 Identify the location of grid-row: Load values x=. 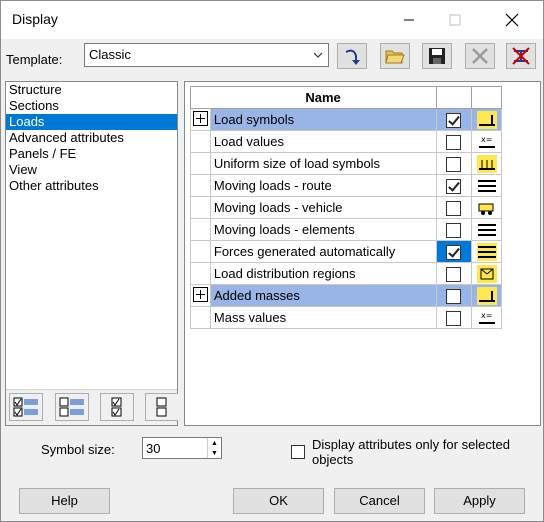
(346, 141).